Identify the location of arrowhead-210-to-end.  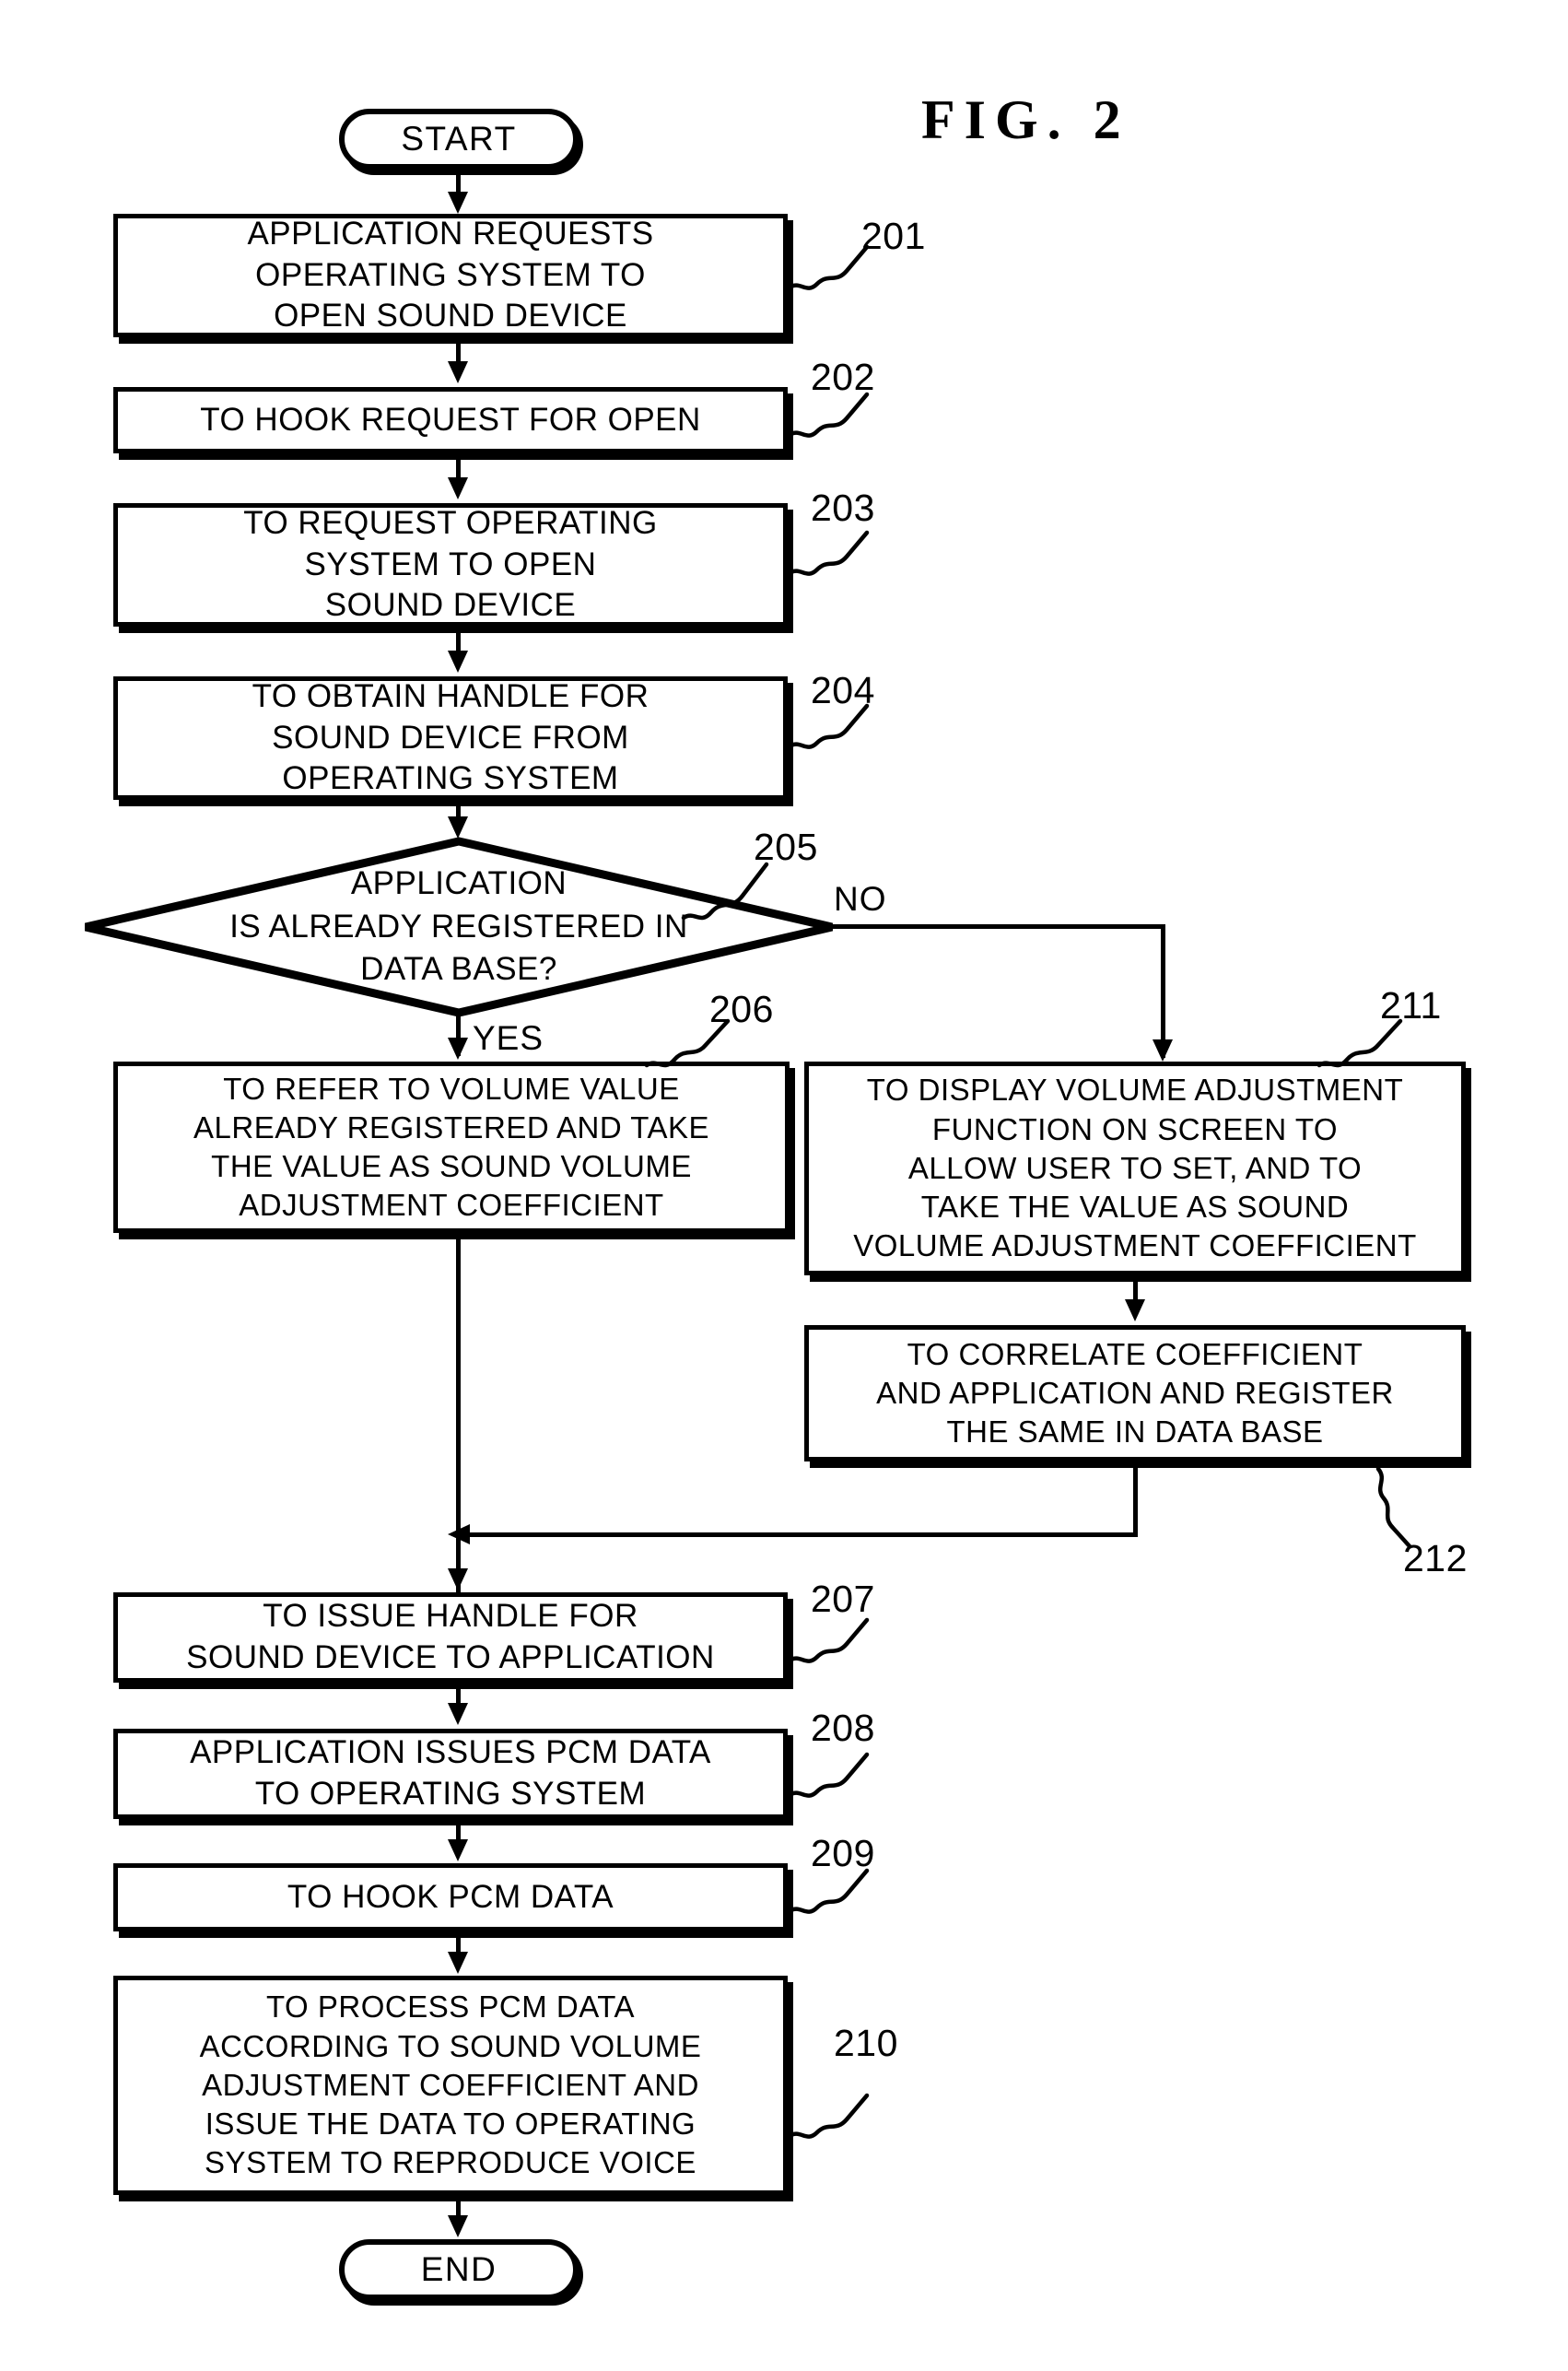
(458, 2226).